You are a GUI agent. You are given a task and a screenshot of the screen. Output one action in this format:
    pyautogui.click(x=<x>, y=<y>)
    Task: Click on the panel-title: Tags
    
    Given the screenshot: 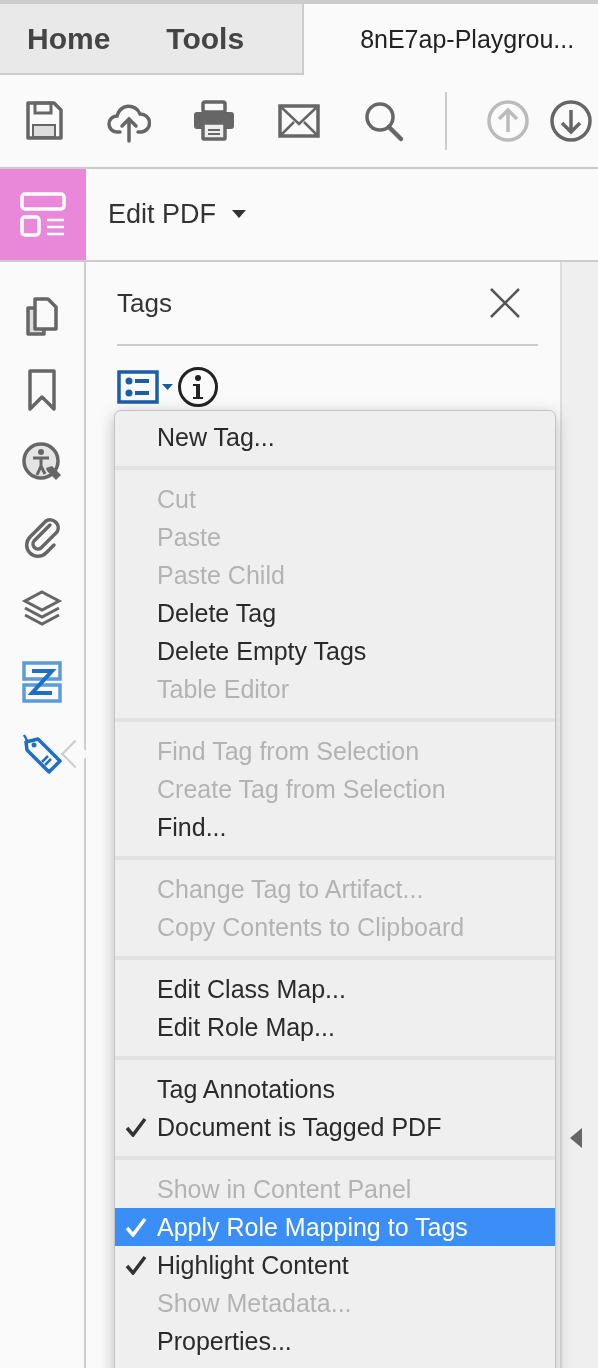 What is the action you would take?
    pyautogui.click(x=144, y=303)
    